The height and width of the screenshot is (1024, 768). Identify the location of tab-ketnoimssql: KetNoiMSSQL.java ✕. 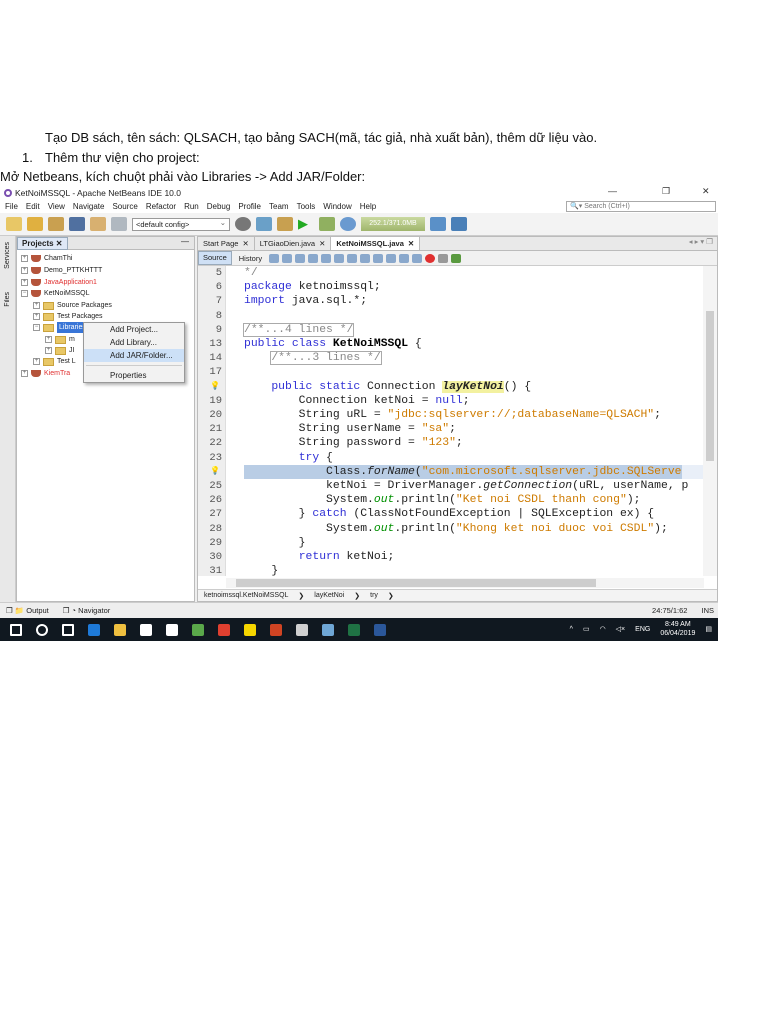
(376, 243).